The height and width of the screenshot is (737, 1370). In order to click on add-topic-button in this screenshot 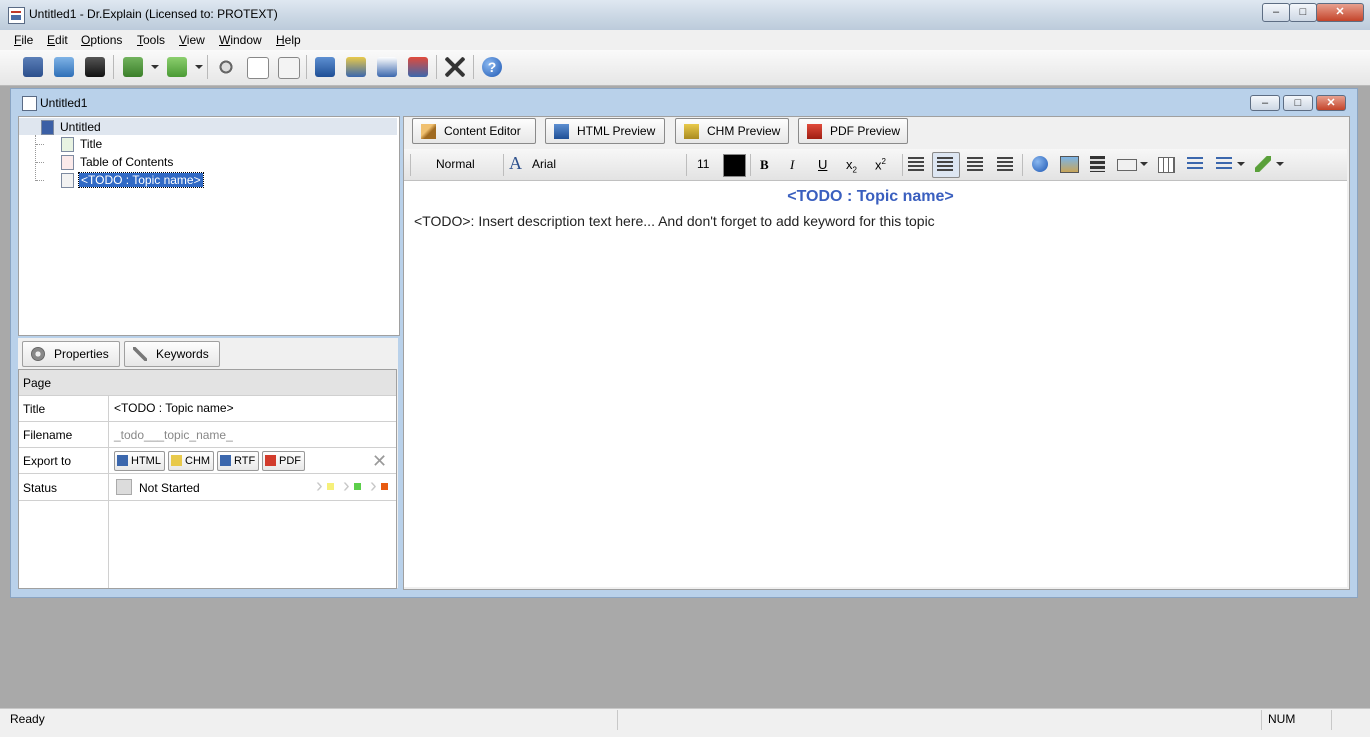, I will do `click(133, 67)`.